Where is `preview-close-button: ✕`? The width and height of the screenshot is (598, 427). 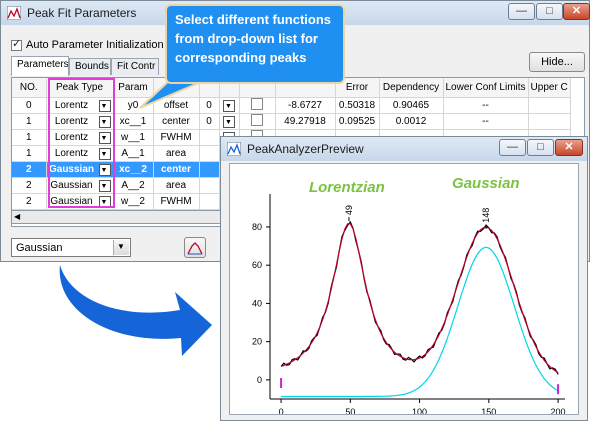 preview-close-button: ✕ is located at coordinates (569, 147).